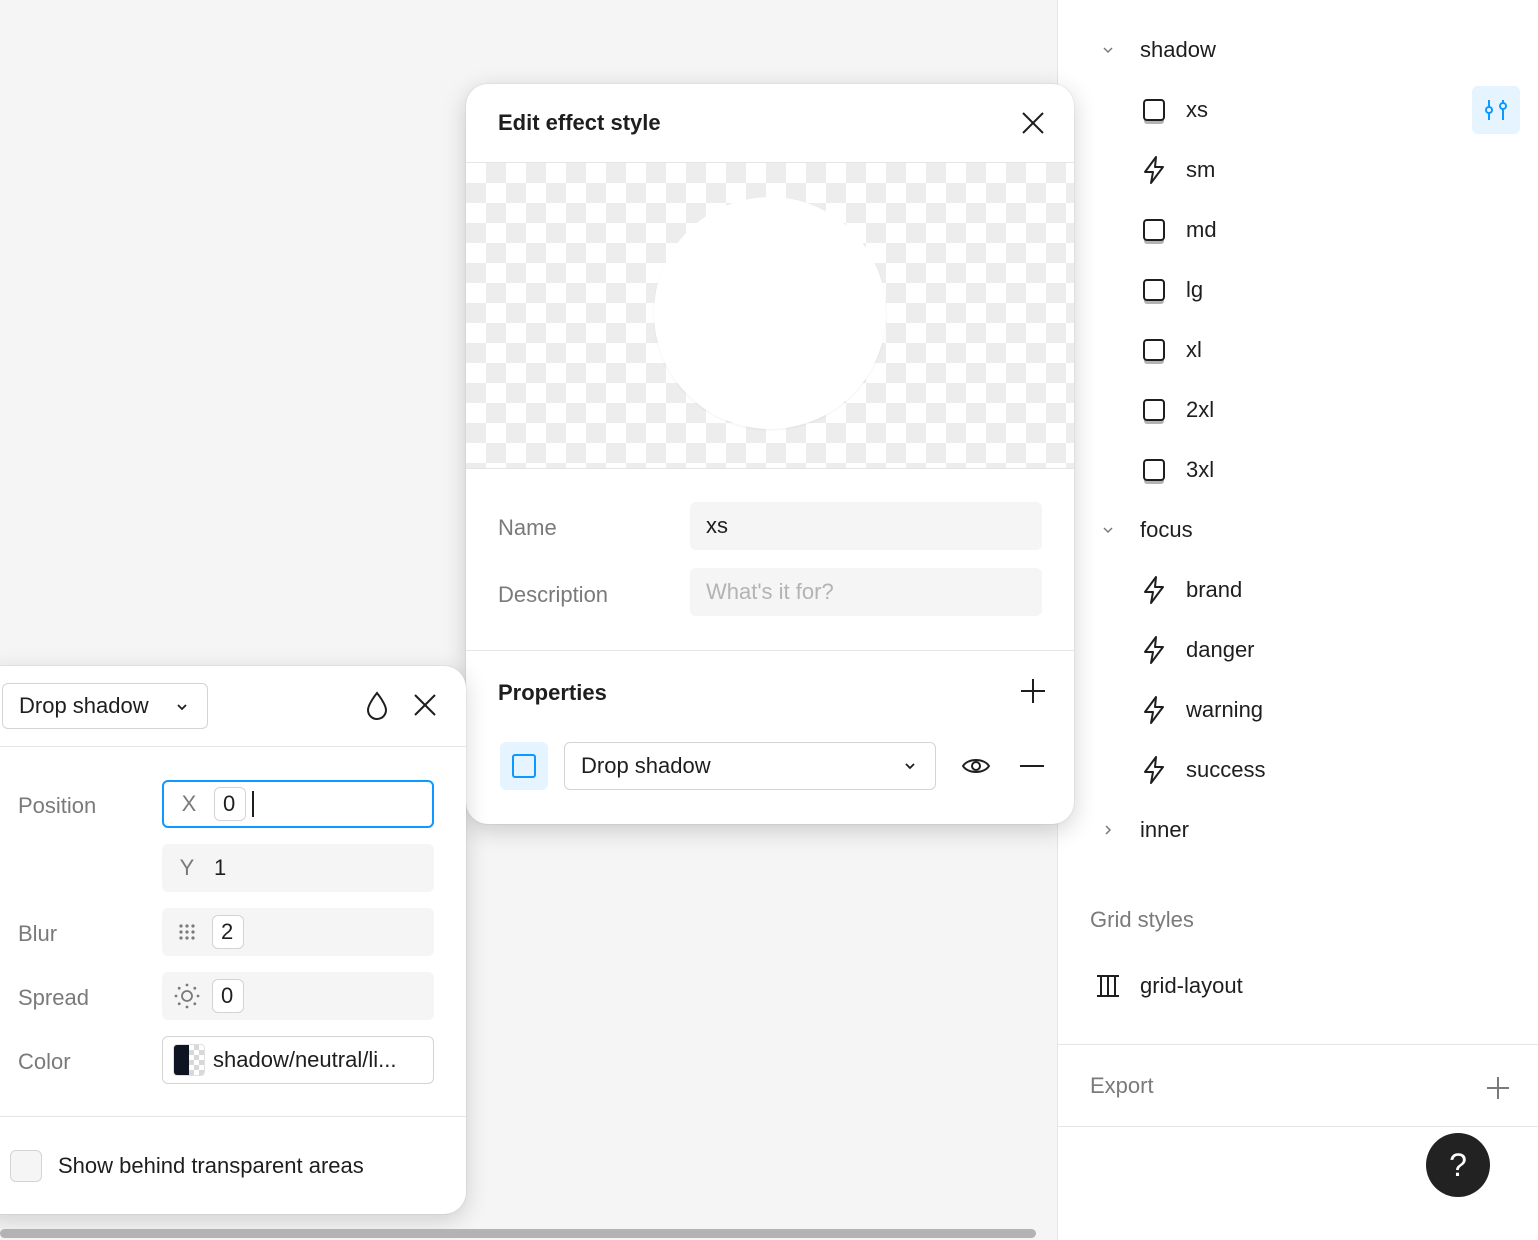 The width and height of the screenshot is (1538, 1240). Describe the element at coordinates (253, 804) in the screenshot. I see `text-cursor` at that location.